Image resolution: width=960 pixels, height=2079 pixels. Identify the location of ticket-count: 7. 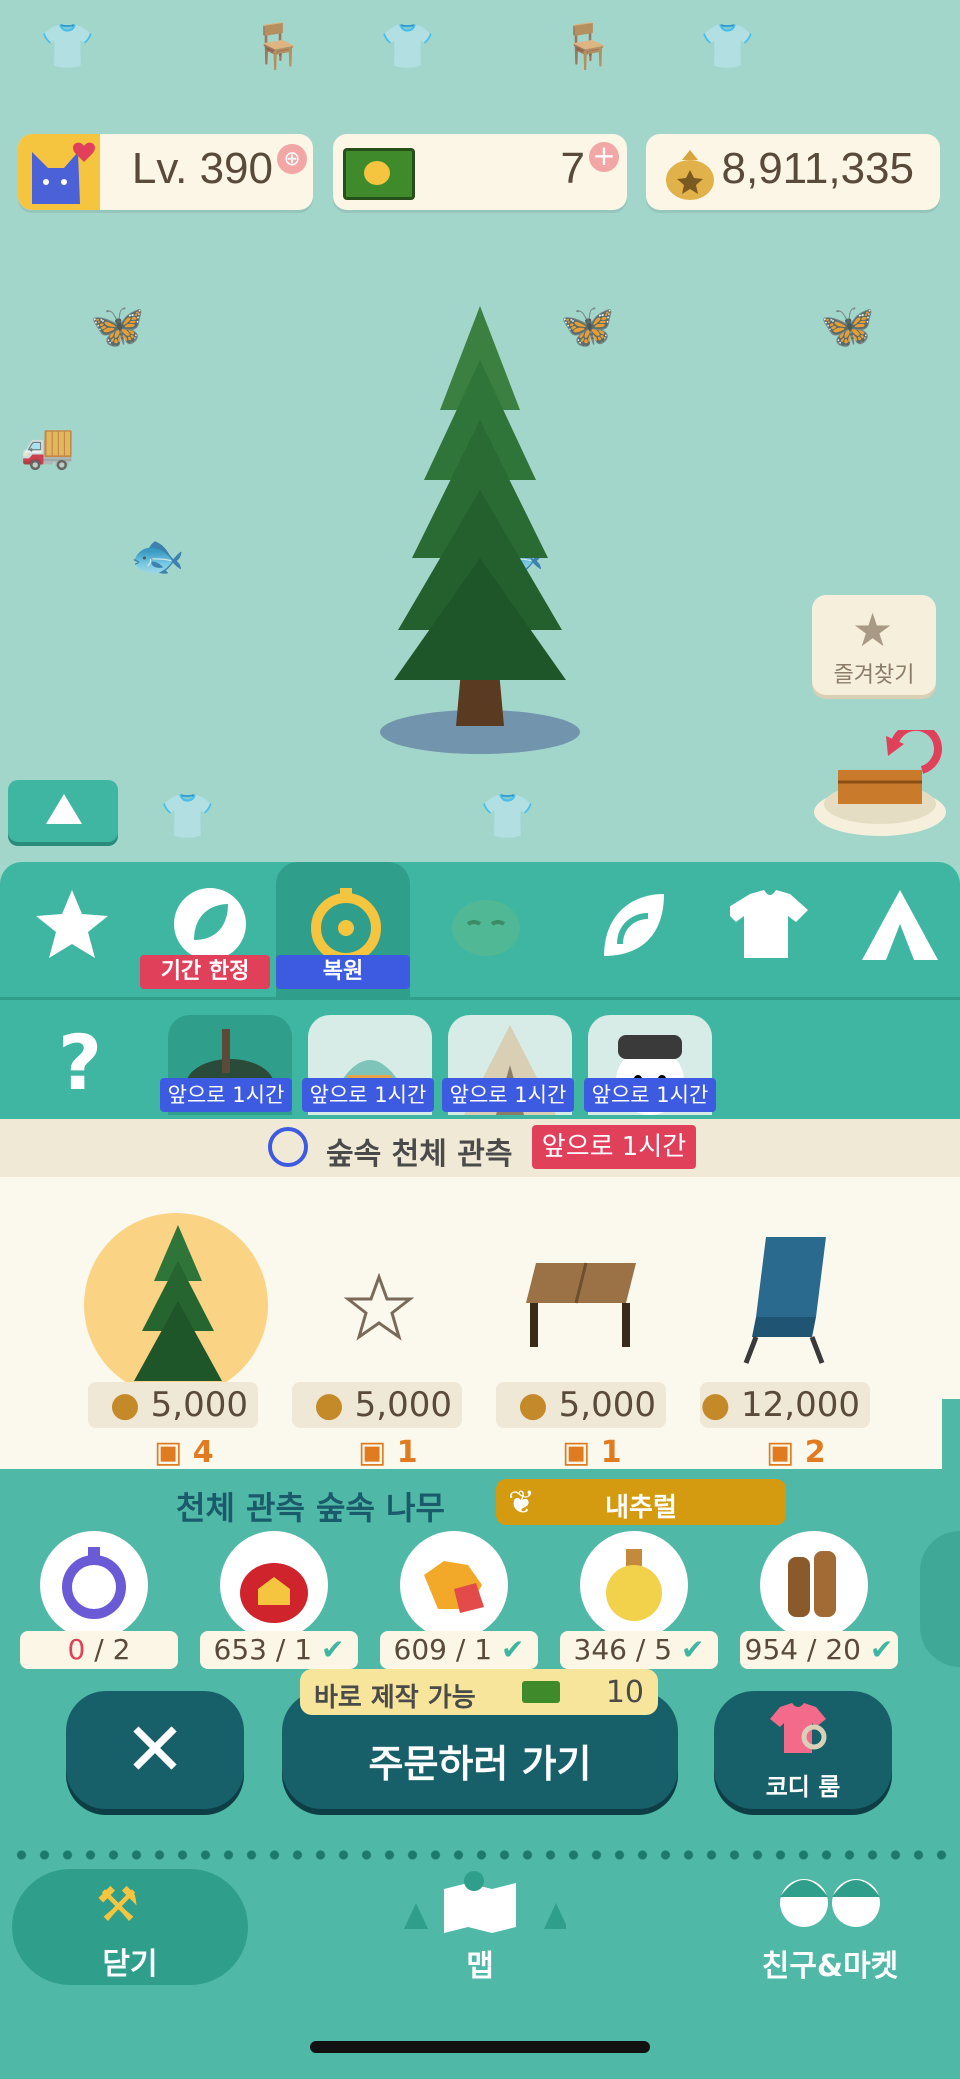
(572, 168).